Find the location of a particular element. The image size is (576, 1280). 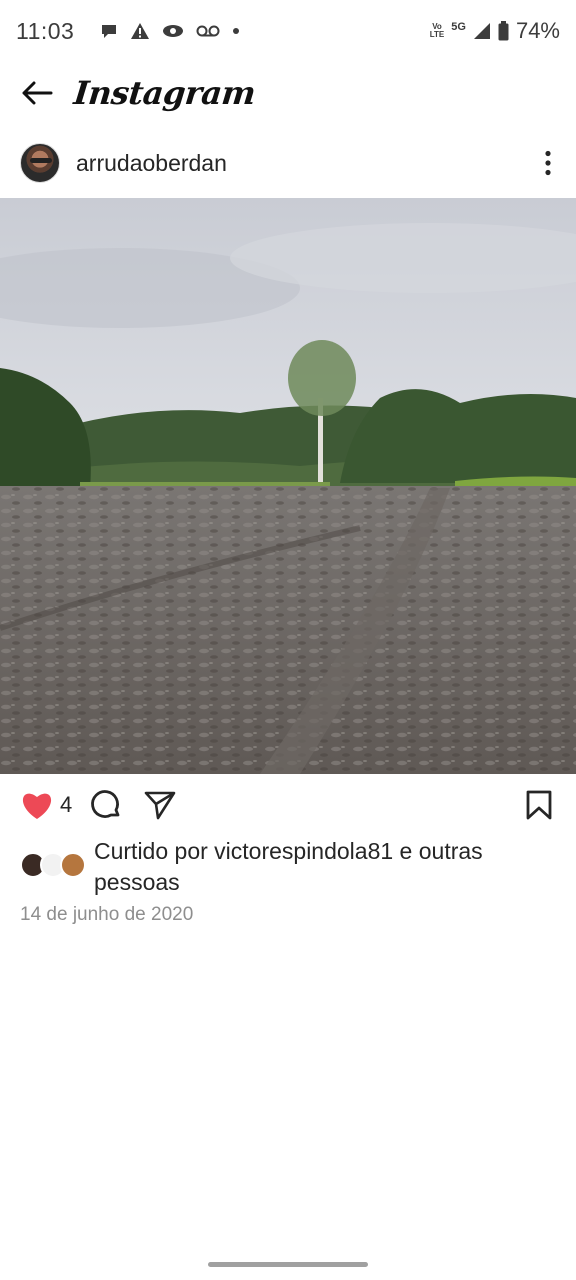

comment-icon is located at coordinates (105, 804).